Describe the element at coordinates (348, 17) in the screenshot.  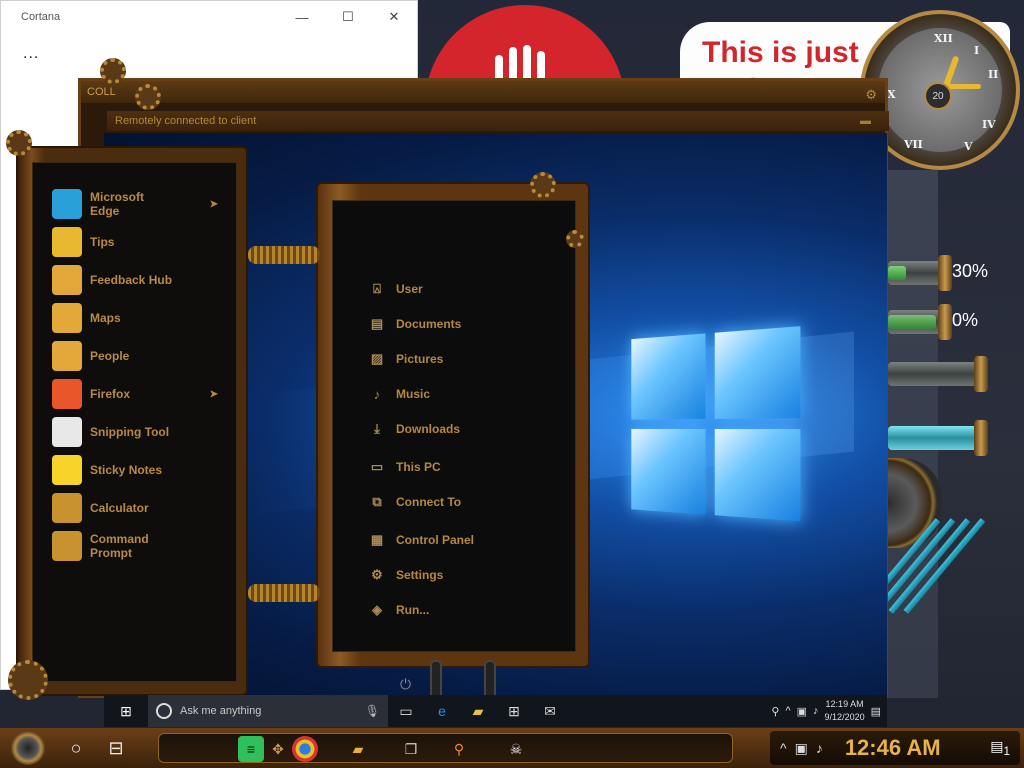
I see `maximize-button: ☐` at that location.